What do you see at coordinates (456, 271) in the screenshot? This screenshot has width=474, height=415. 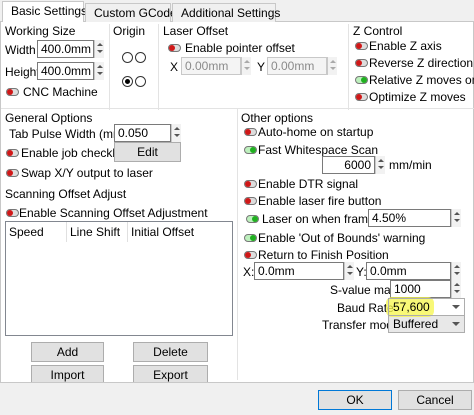 I see `finish-y-spinner` at bounding box center [456, 271].